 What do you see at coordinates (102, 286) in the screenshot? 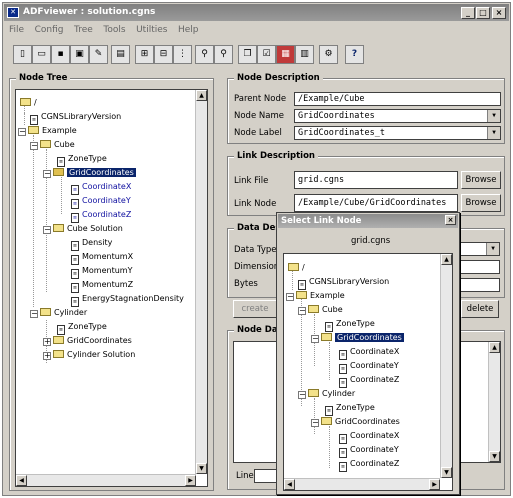
I see `tree-node-momentumz: ≡ MomentumZ` at bounding box center [102, 286].